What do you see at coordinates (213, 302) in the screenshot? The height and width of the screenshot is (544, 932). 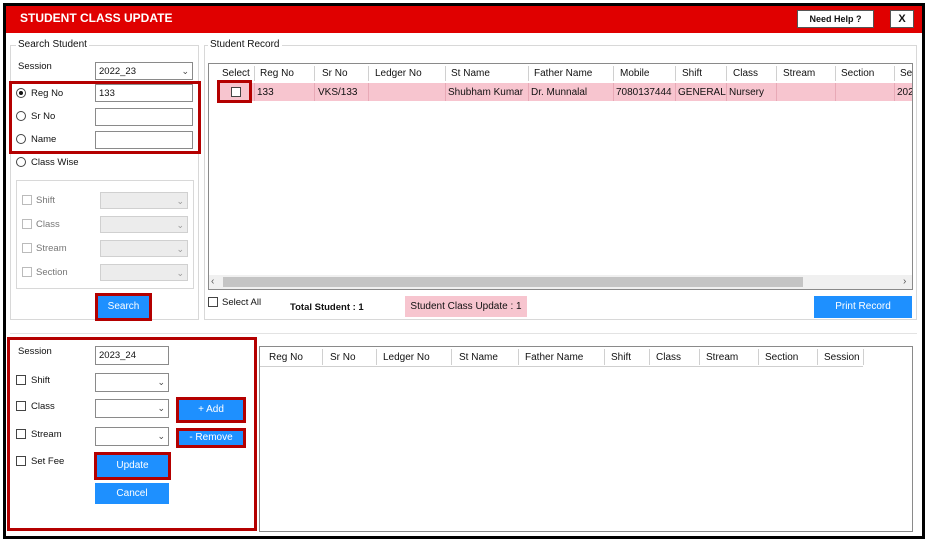 I see `select-all-checkbox` at bounding box center [213, 302].